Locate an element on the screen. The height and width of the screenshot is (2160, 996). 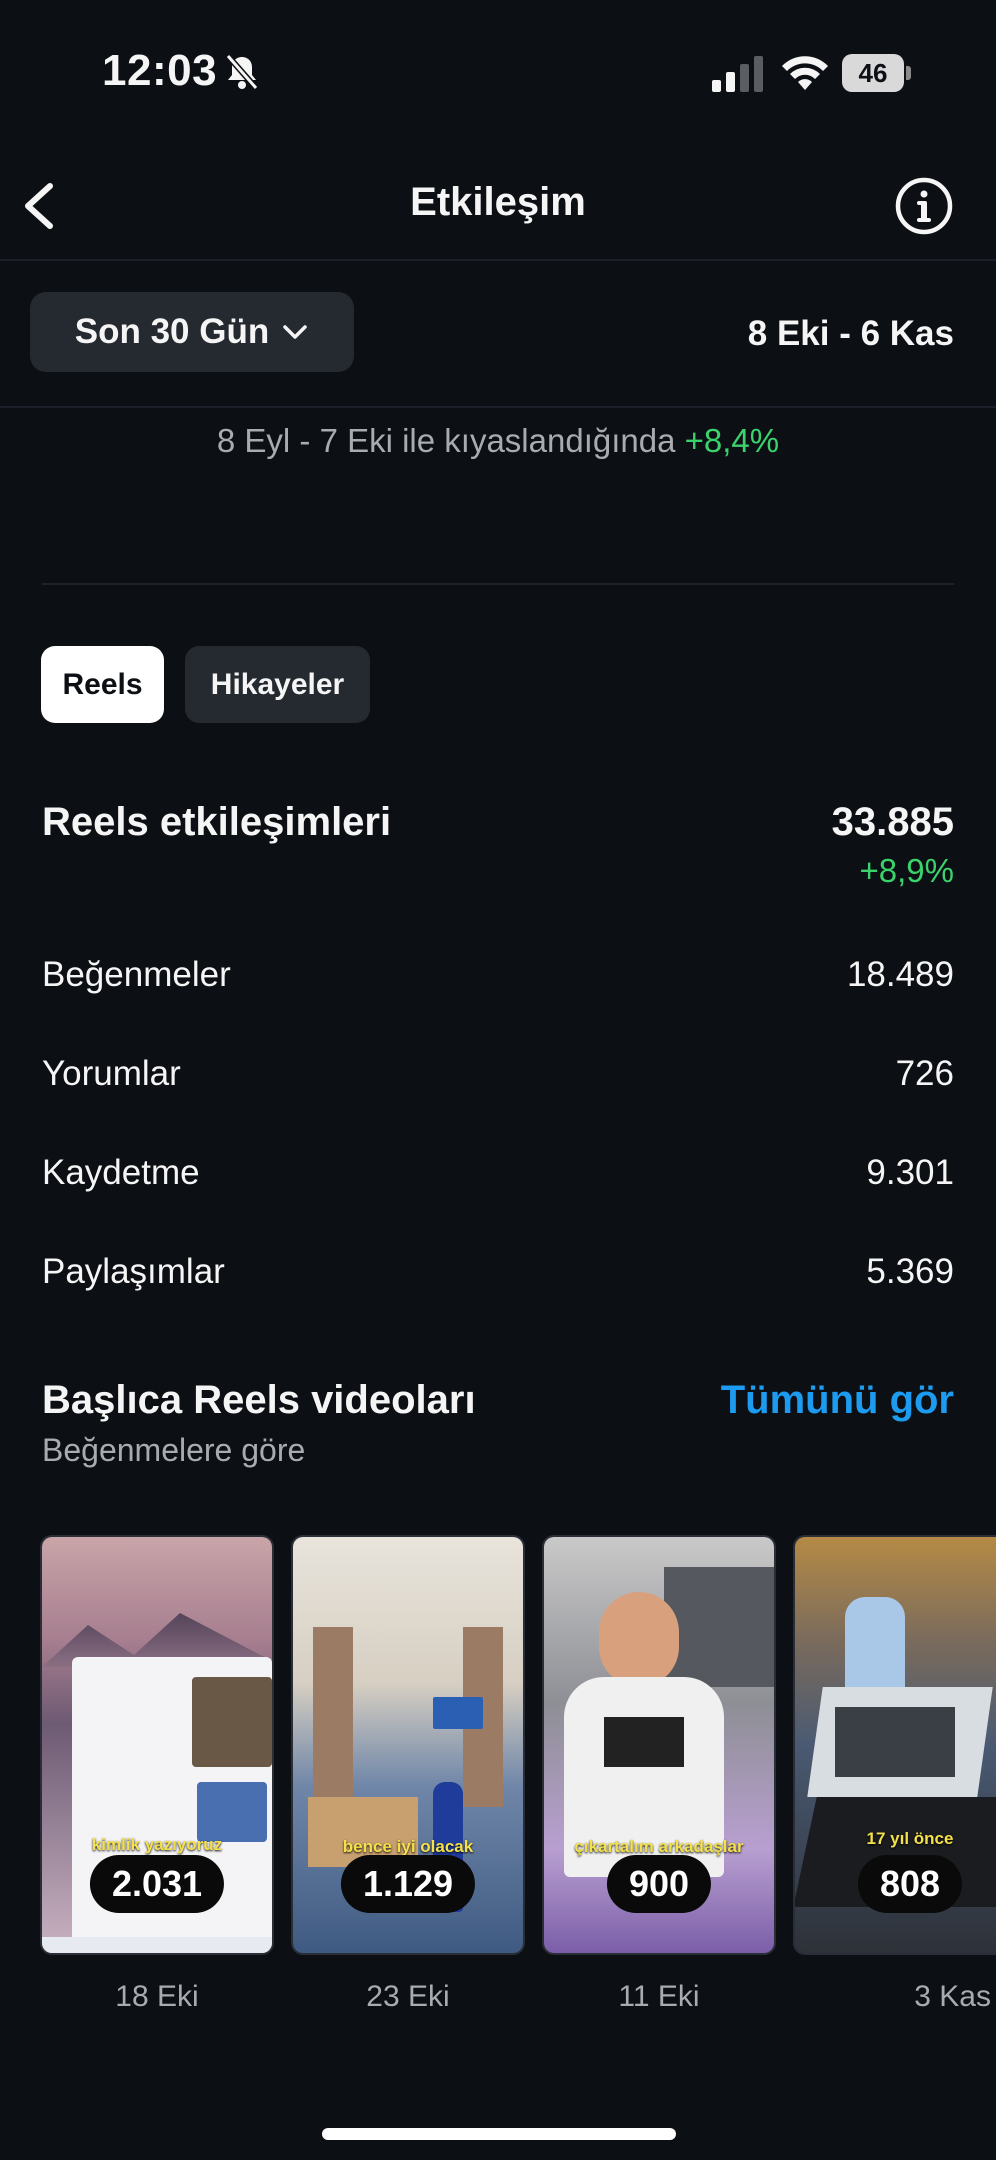
metric-value-likes: 18.489 is located at coordinates (900, 974).